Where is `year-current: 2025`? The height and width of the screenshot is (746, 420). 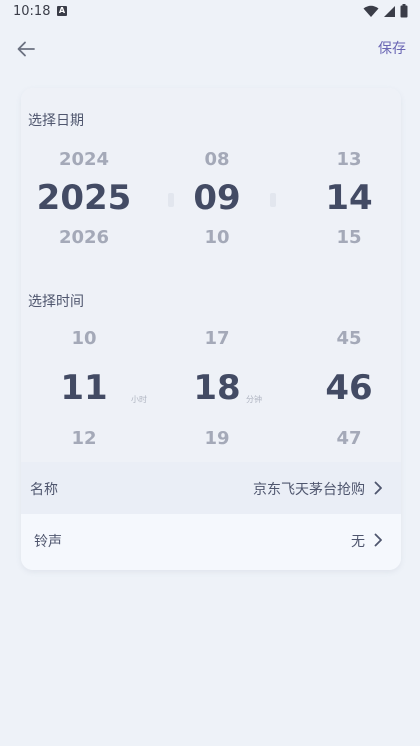
year-current: 2025 is located at coordinates (84, 198).